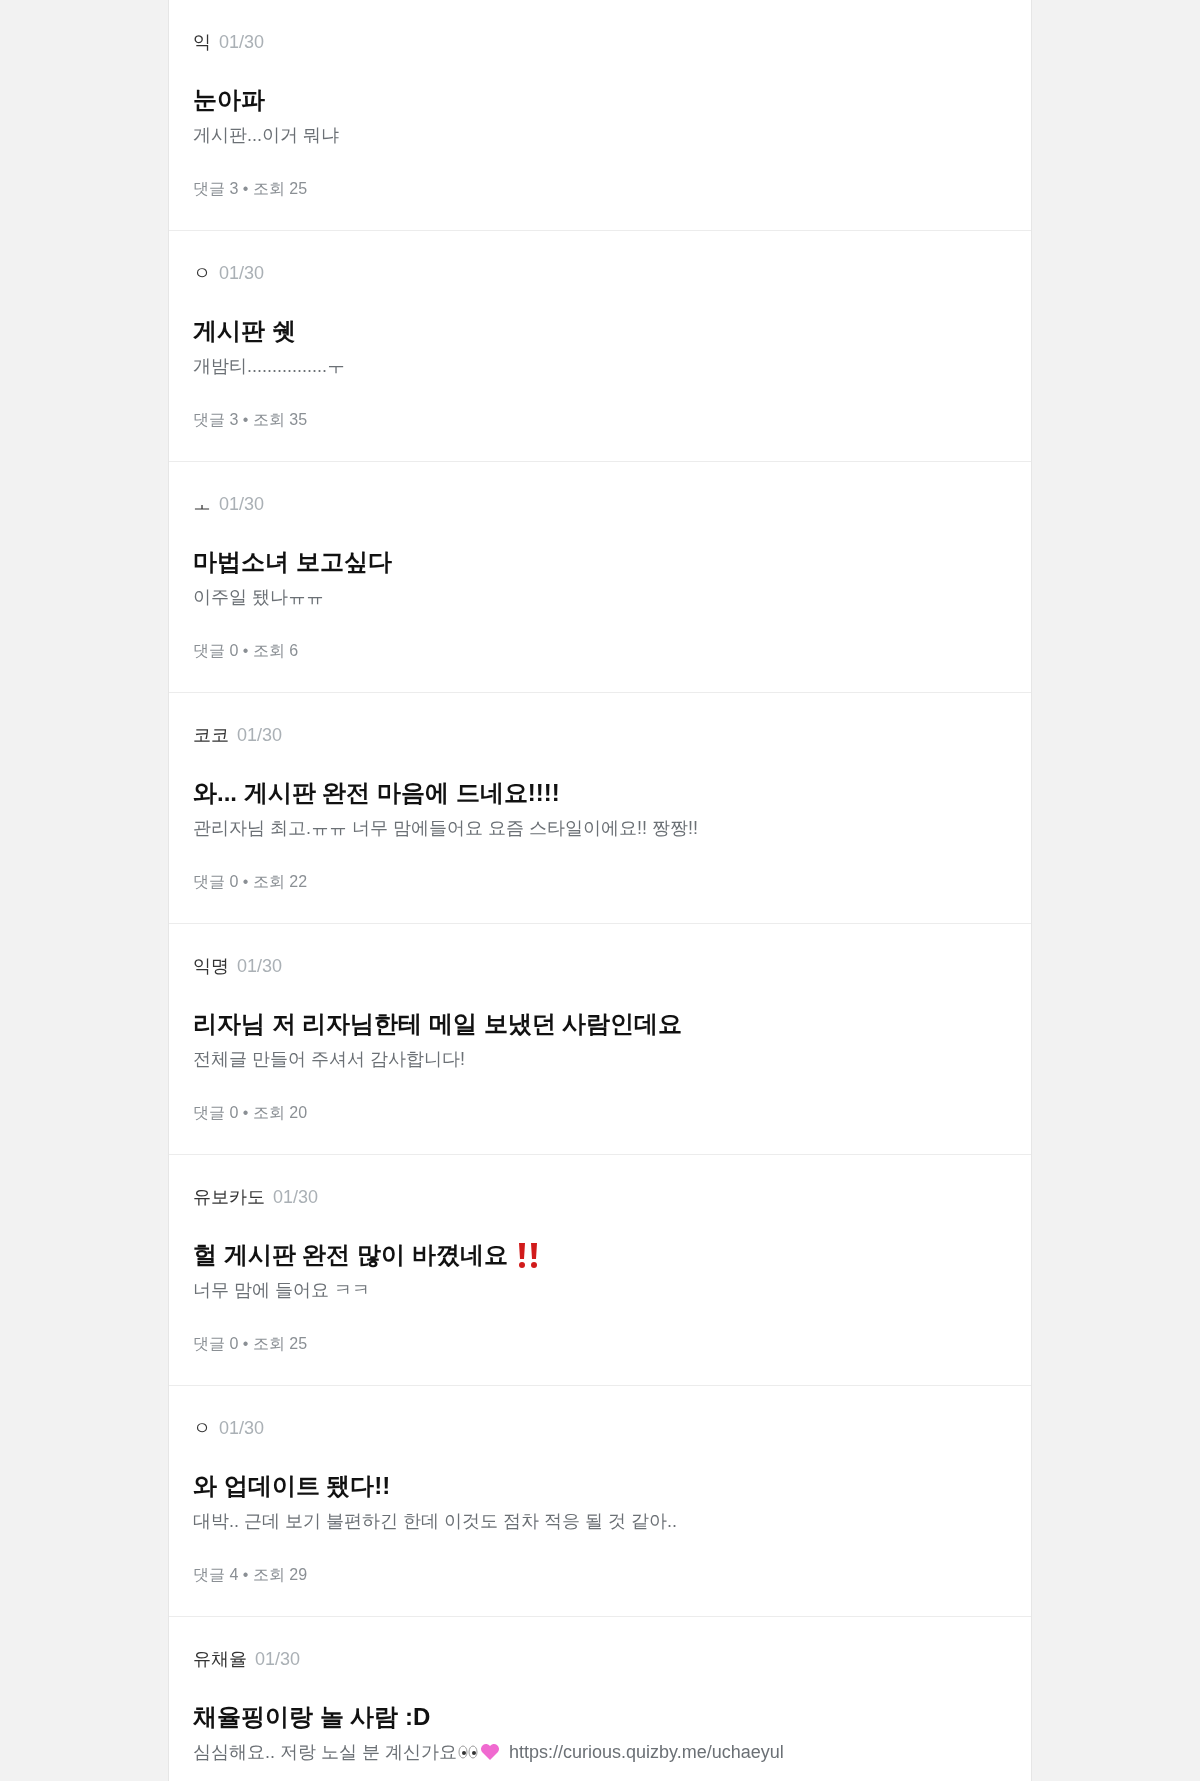  Describe the element at coordinates (251, 420) in the screenshot. I see `post-stats: 댓글 3 • 조회 35` at that location.